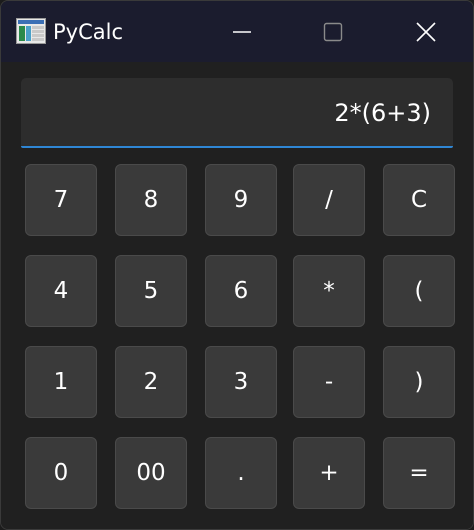 The height and width of the screenshot is (530, 474). I want to click on expression-display: 2*(6+3), so click(237, 113).